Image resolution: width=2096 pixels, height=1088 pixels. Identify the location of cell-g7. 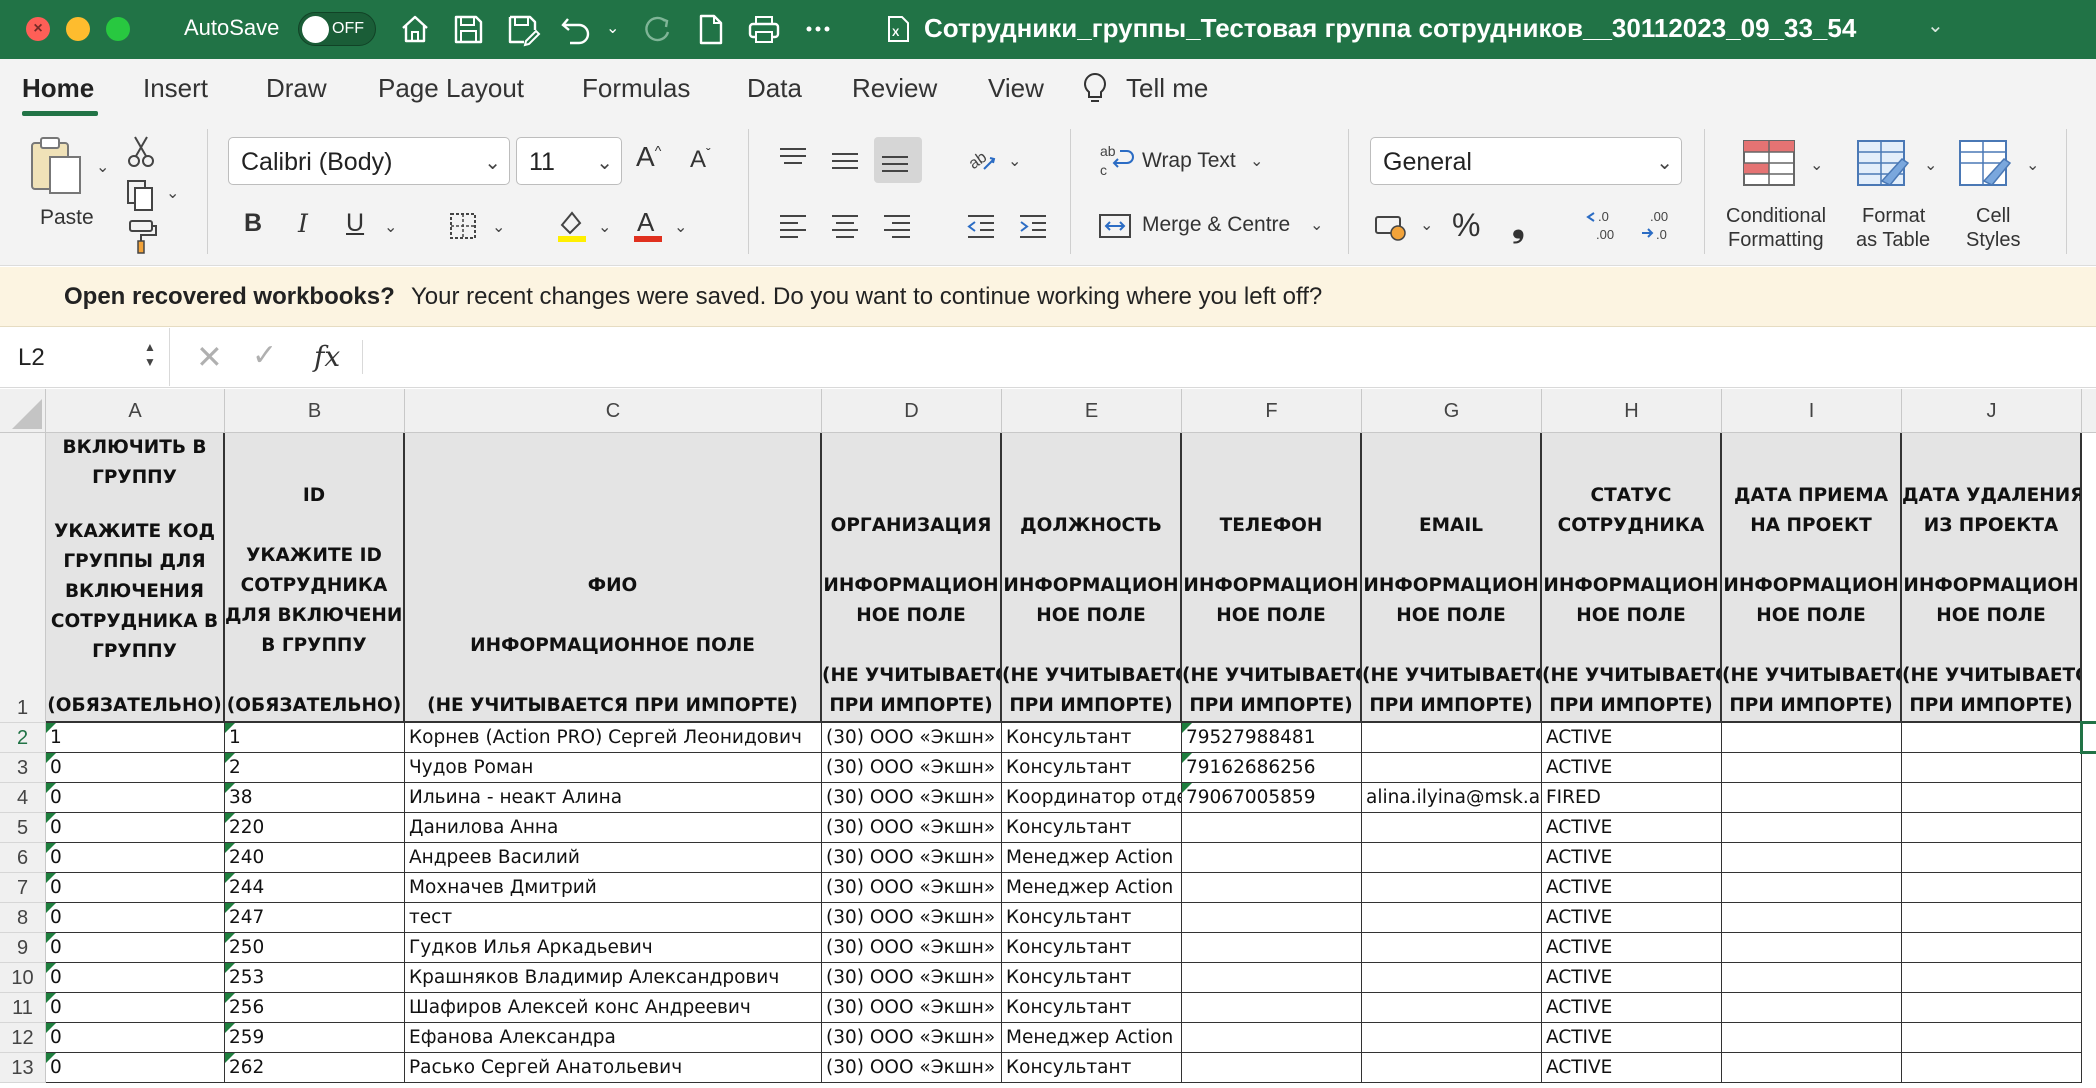
(1452, 888).